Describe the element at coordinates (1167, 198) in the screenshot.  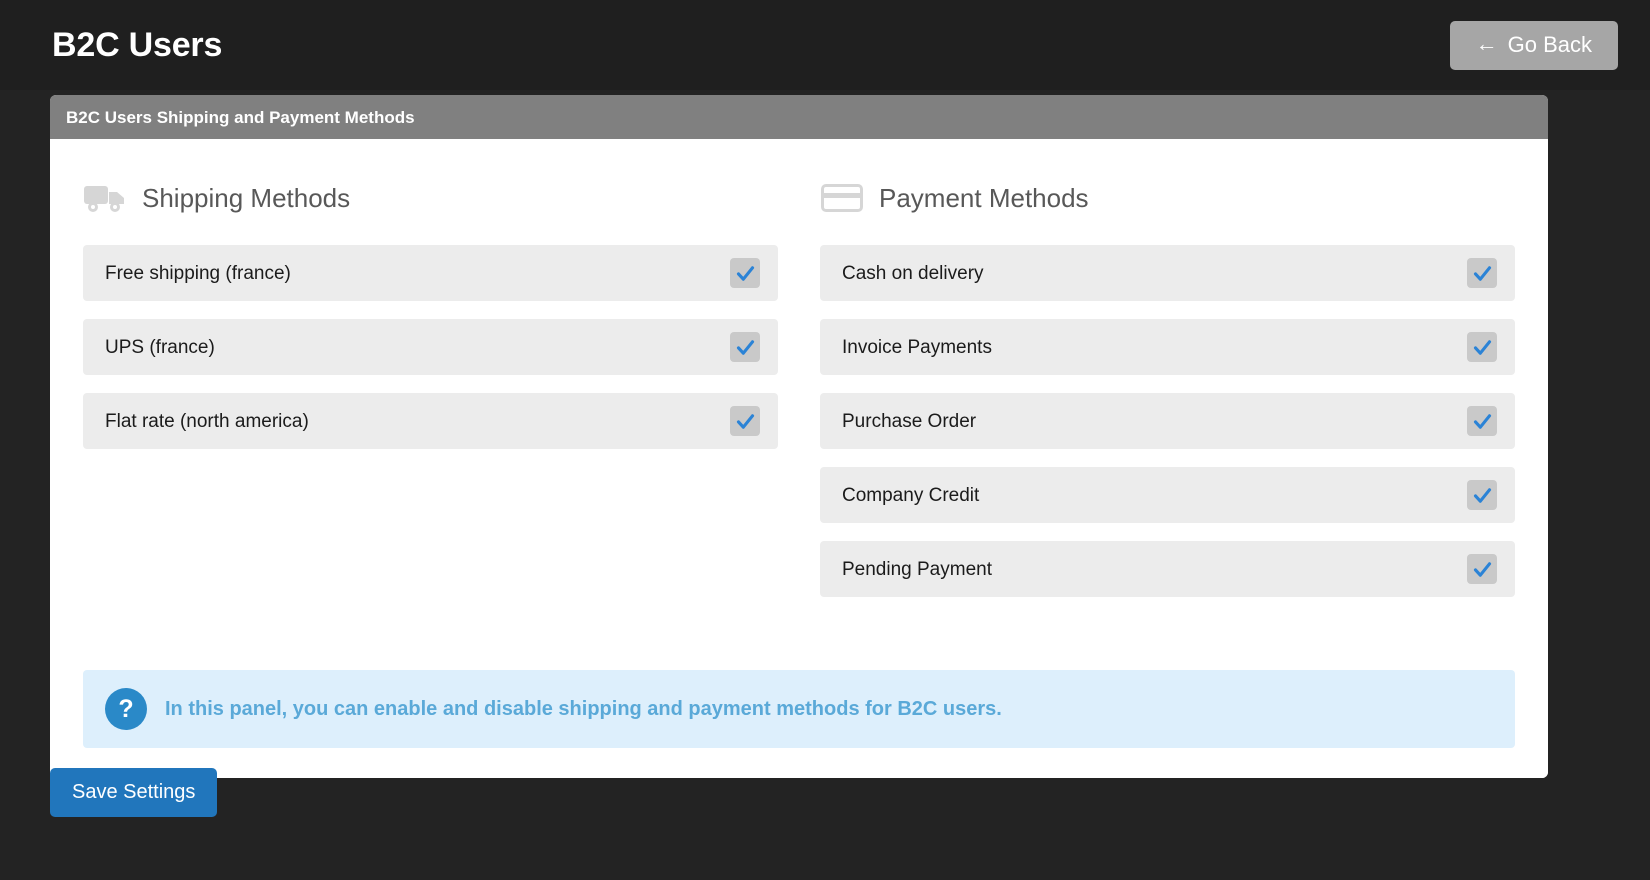
I see `payment-section-header: Payment Methods` at that location.